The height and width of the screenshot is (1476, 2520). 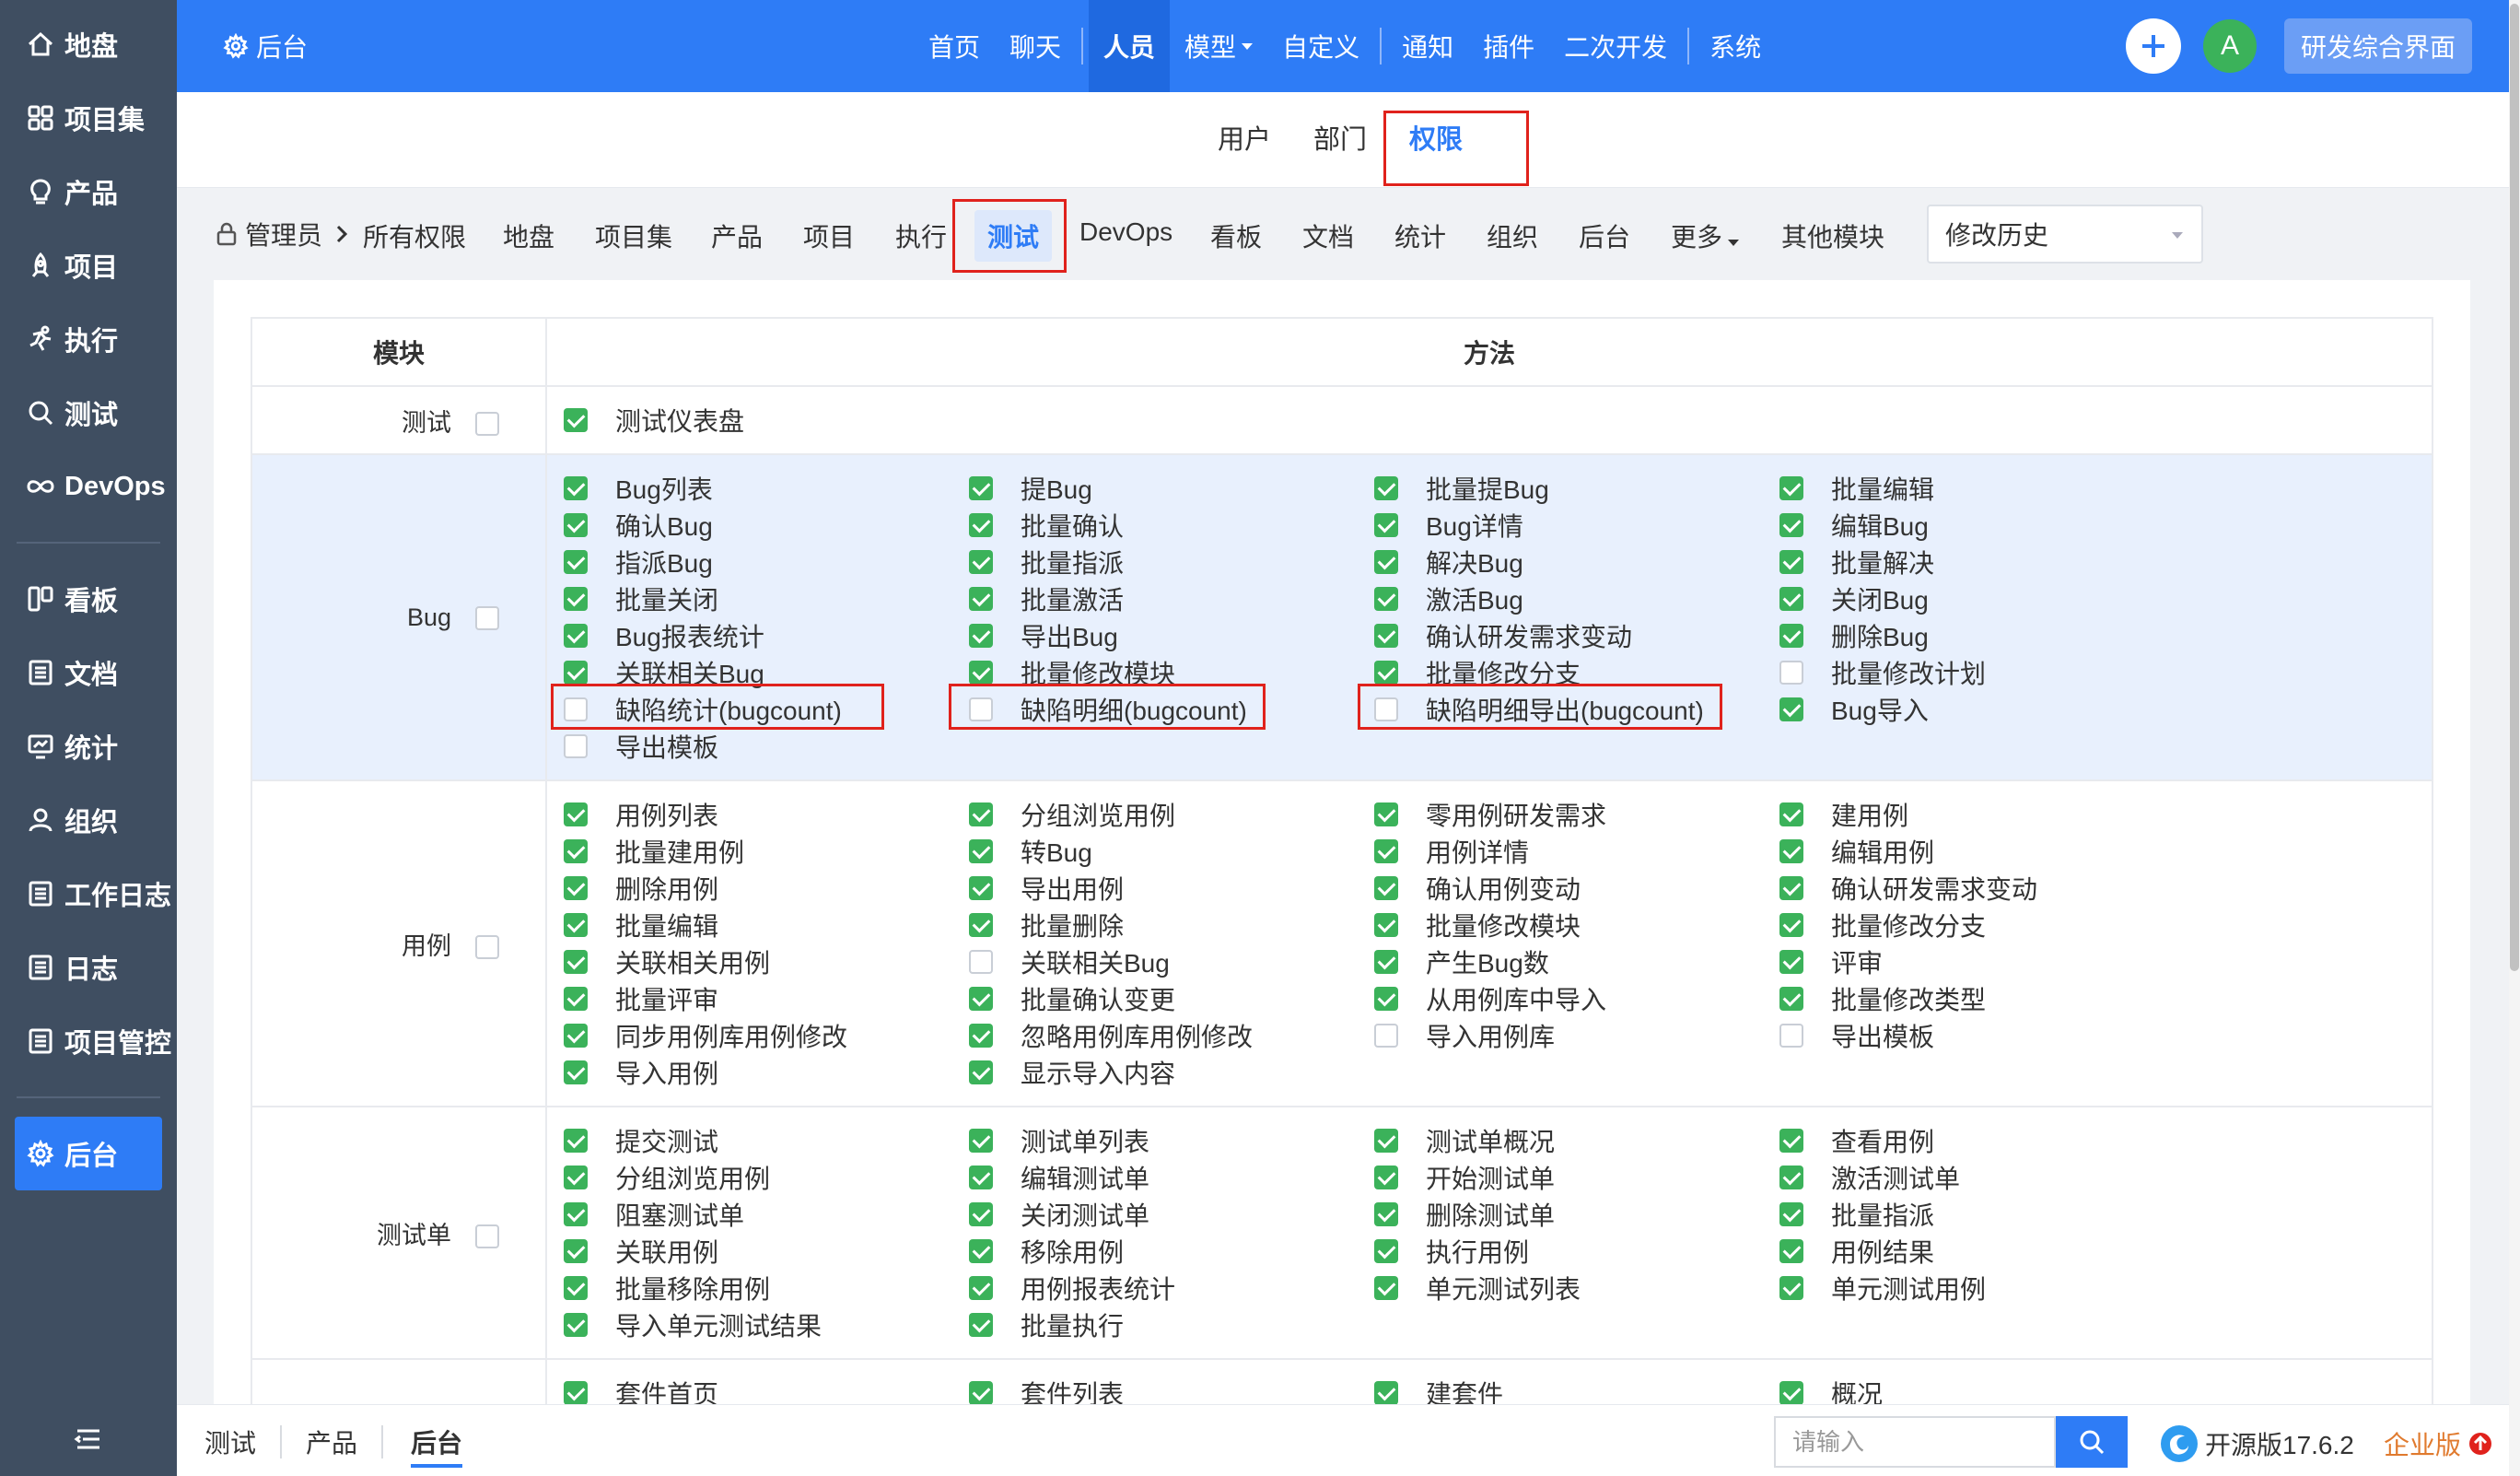 What do you see at coordinates (487, 948) in the screenshot?
I see `module-checkbox` at bounding box center [487, 948].